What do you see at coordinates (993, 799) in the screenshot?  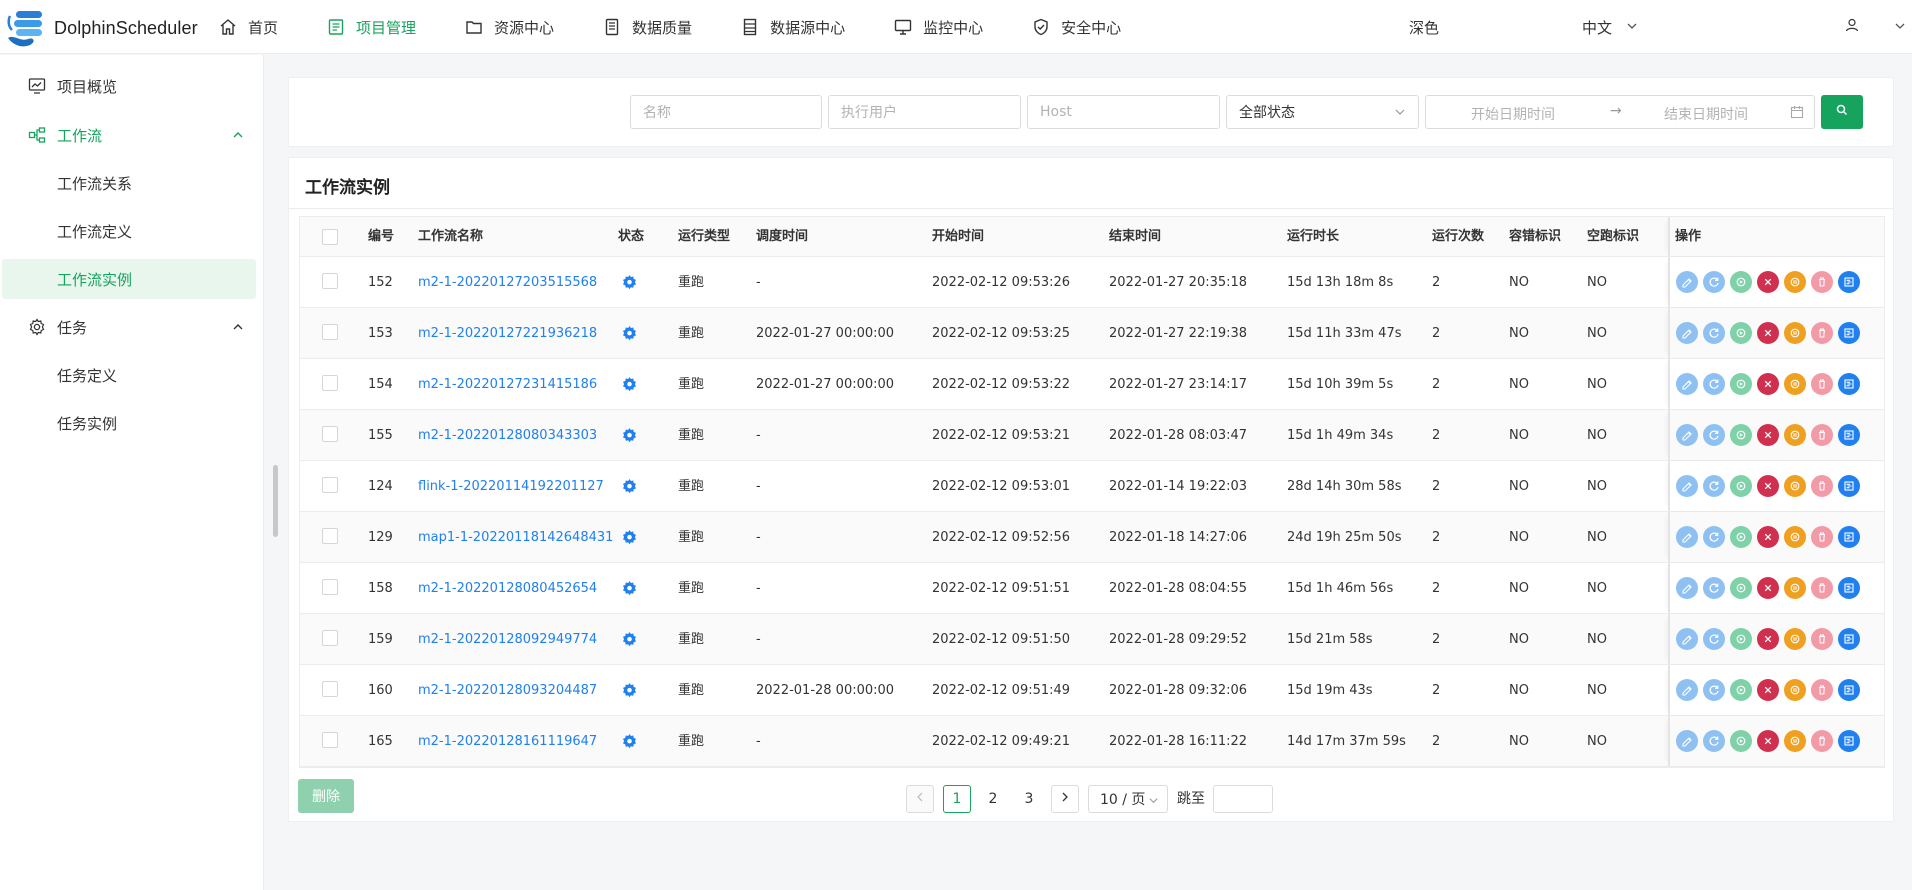 I see `page-2-button: 2` at bounding box center [993, 799].